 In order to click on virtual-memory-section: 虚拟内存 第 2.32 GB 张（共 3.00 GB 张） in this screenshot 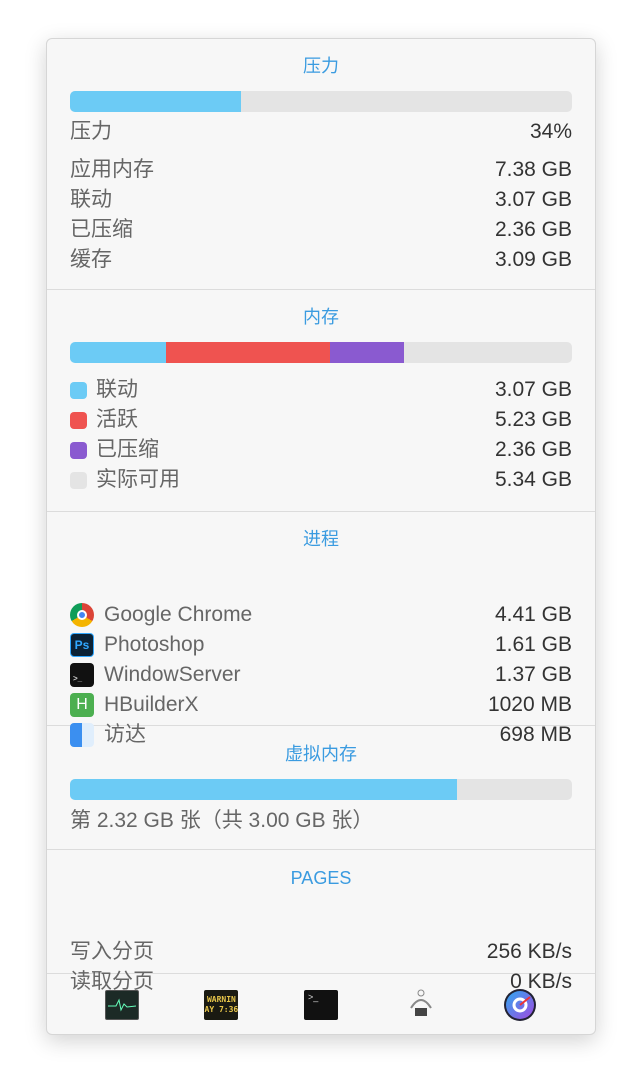, I will do `click(321, 788)`.